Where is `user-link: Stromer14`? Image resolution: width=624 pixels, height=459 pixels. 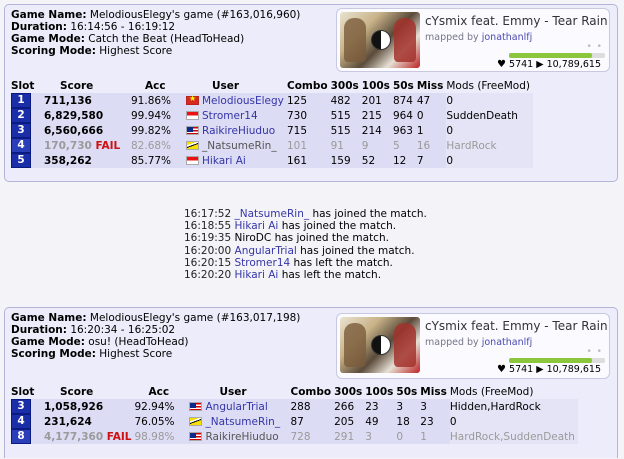
user-link: Stromer14 is located at coordinates (230, 116).